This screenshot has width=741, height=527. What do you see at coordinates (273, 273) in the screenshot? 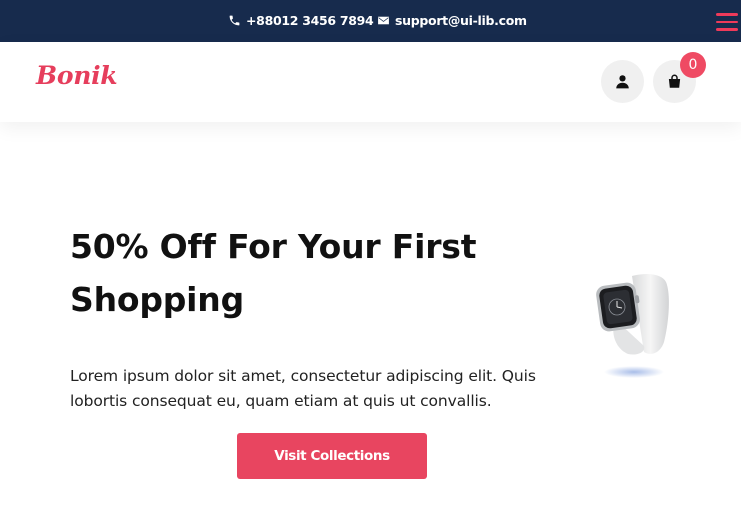
I see `hero-title: 50% Off For Your First Shopping` at bounding box center [273, 273].